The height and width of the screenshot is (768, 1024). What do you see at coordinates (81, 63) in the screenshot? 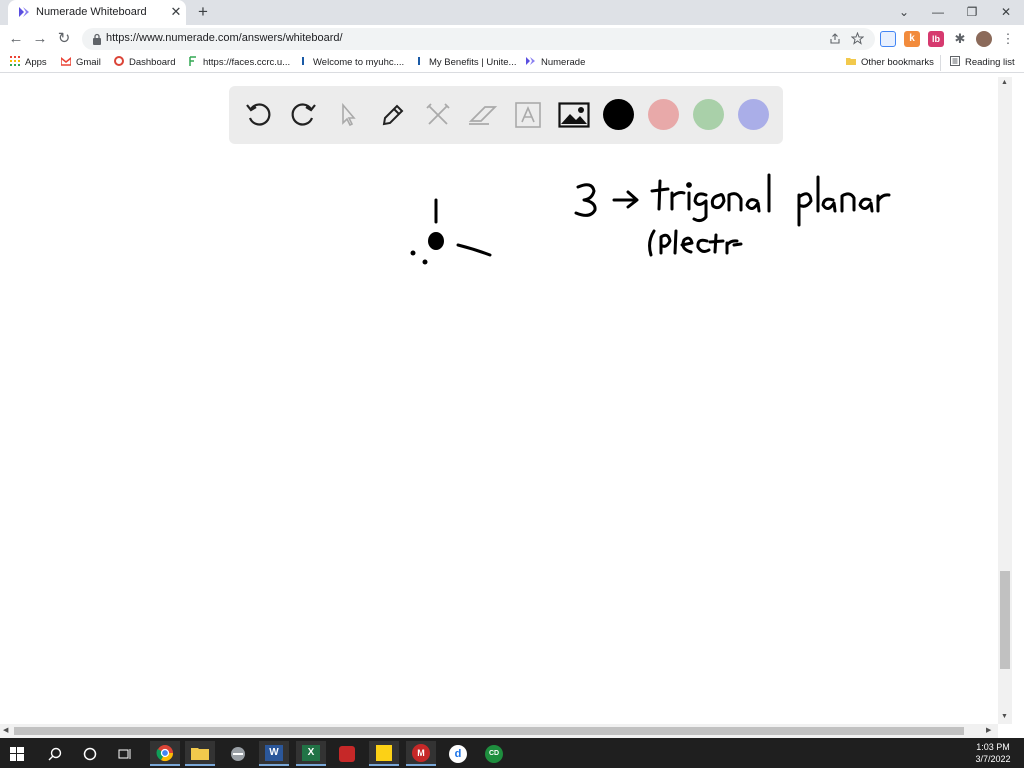
I see `bookmark-gmail: Gmail` at bounding box center [81, 63].